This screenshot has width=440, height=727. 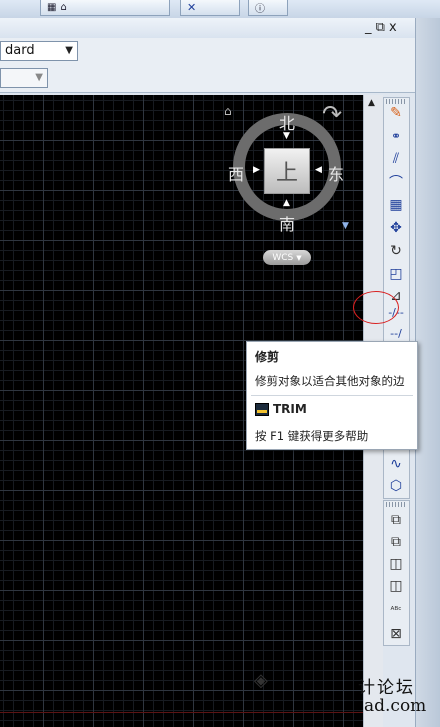 What do you see at coordinates (210, 8) in the screenshot?
I see `top-toolbar-chip-zoom: ✕` at bounding box center [210, 8].